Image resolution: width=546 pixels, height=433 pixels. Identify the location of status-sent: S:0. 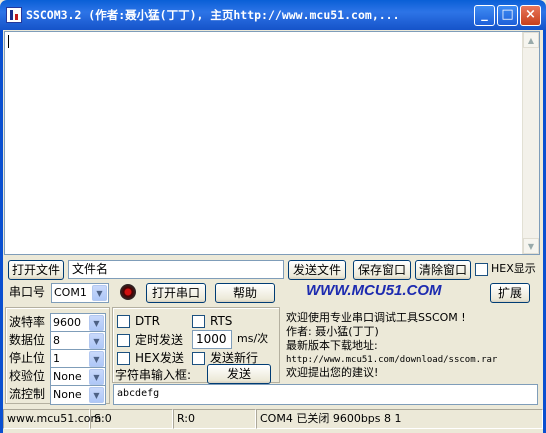
(131, 419).